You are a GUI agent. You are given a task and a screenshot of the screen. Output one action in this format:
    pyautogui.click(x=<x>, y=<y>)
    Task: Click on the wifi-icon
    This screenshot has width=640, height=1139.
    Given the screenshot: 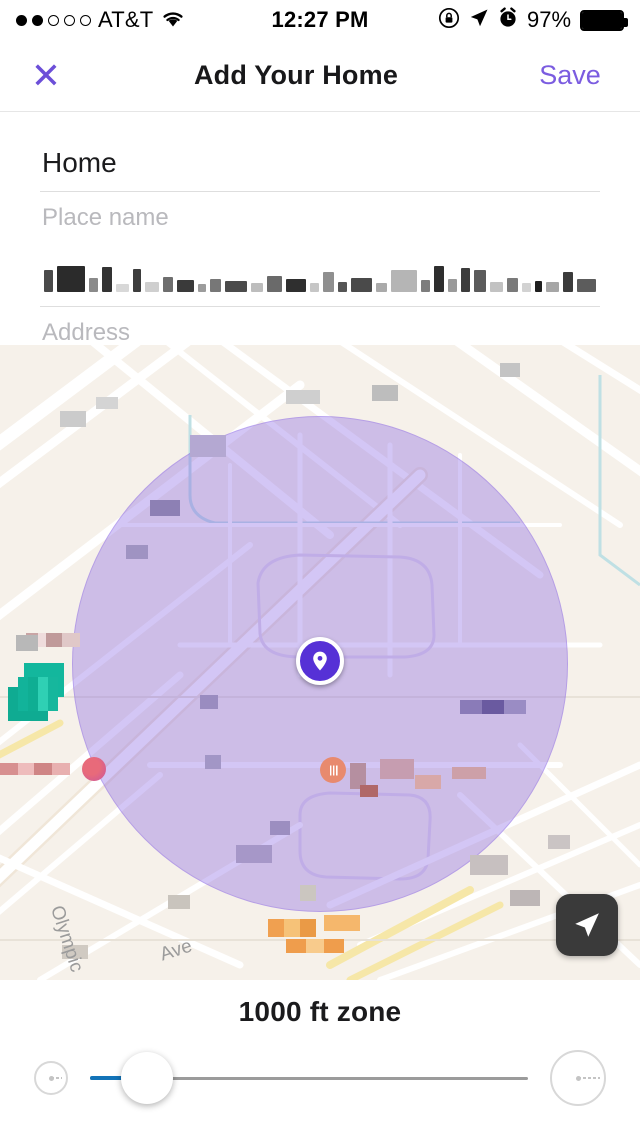 What is the action you would take?
    pyautogui.click(x=173, y=20)
    